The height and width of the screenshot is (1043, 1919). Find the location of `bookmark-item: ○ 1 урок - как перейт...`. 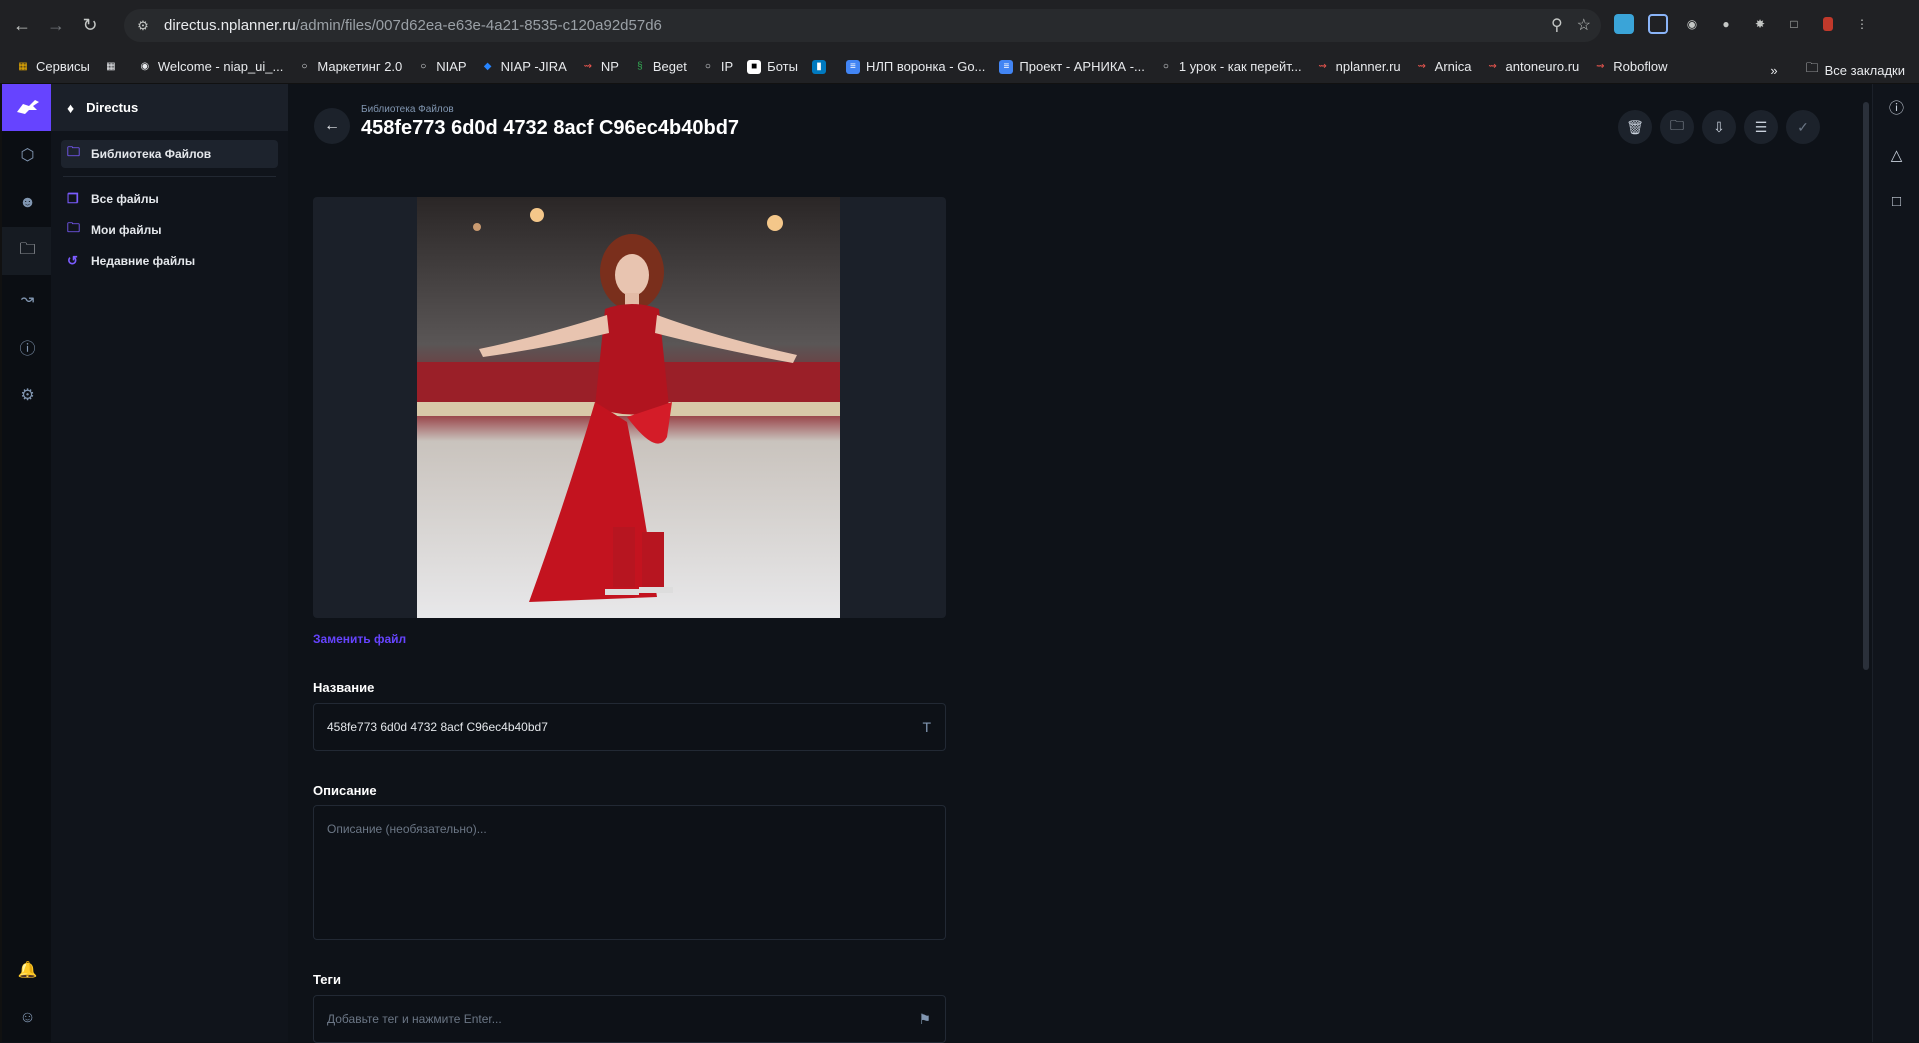

bookmark-item: ○ 1 урок - как перейт... is located at coordinates (1230, 66).